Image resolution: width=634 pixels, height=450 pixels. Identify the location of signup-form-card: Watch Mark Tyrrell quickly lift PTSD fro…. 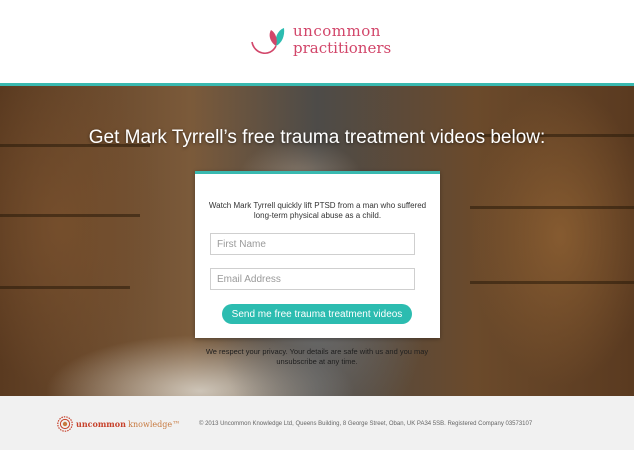
(317, 254).